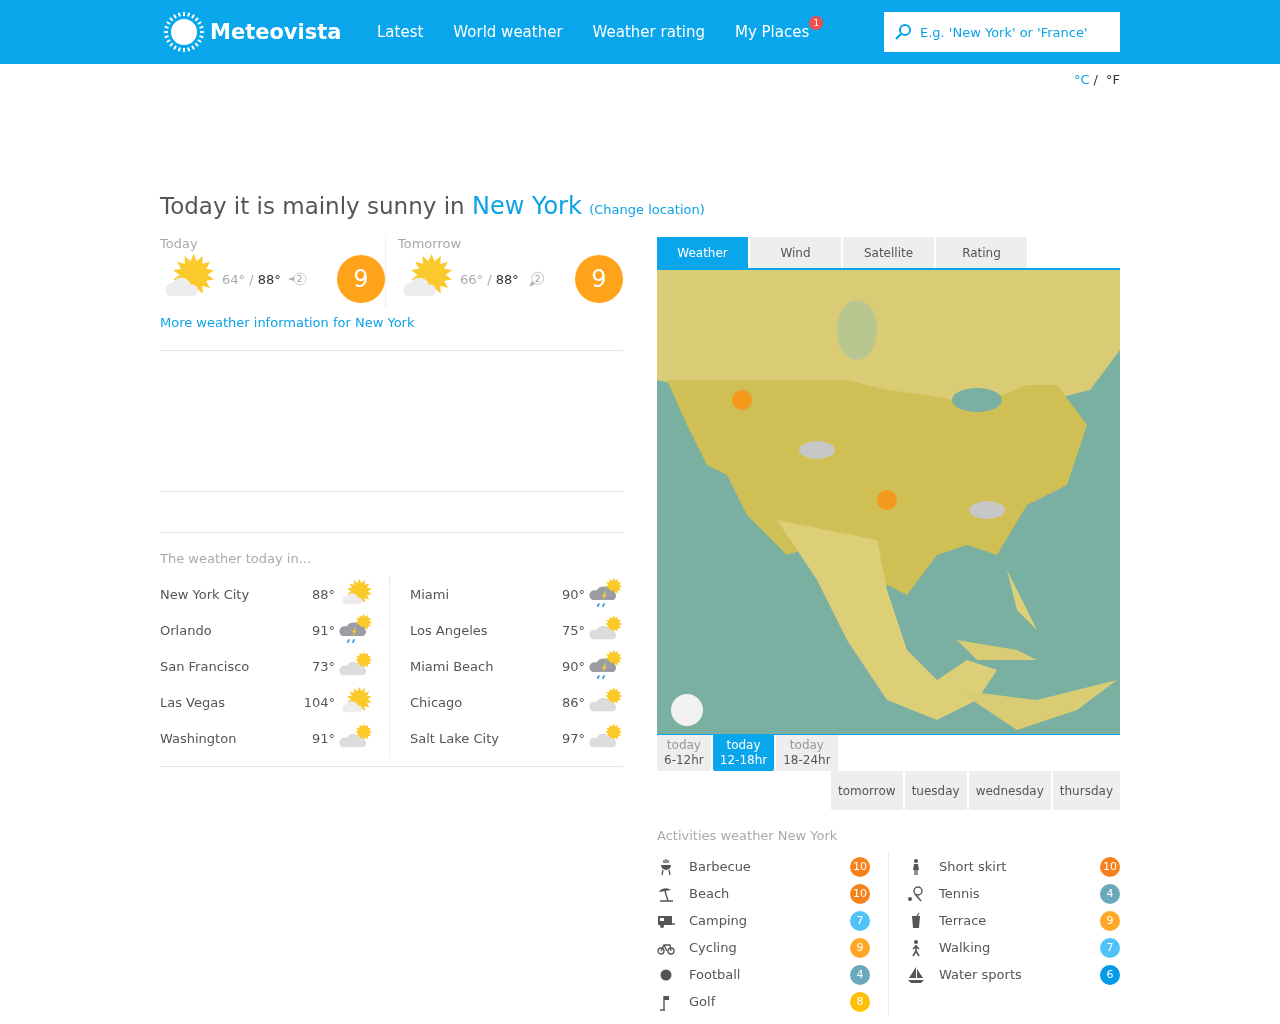 This screenshot has width=1280, height=1024. I want to click on map-tab: Satellite, so click(888, 252).